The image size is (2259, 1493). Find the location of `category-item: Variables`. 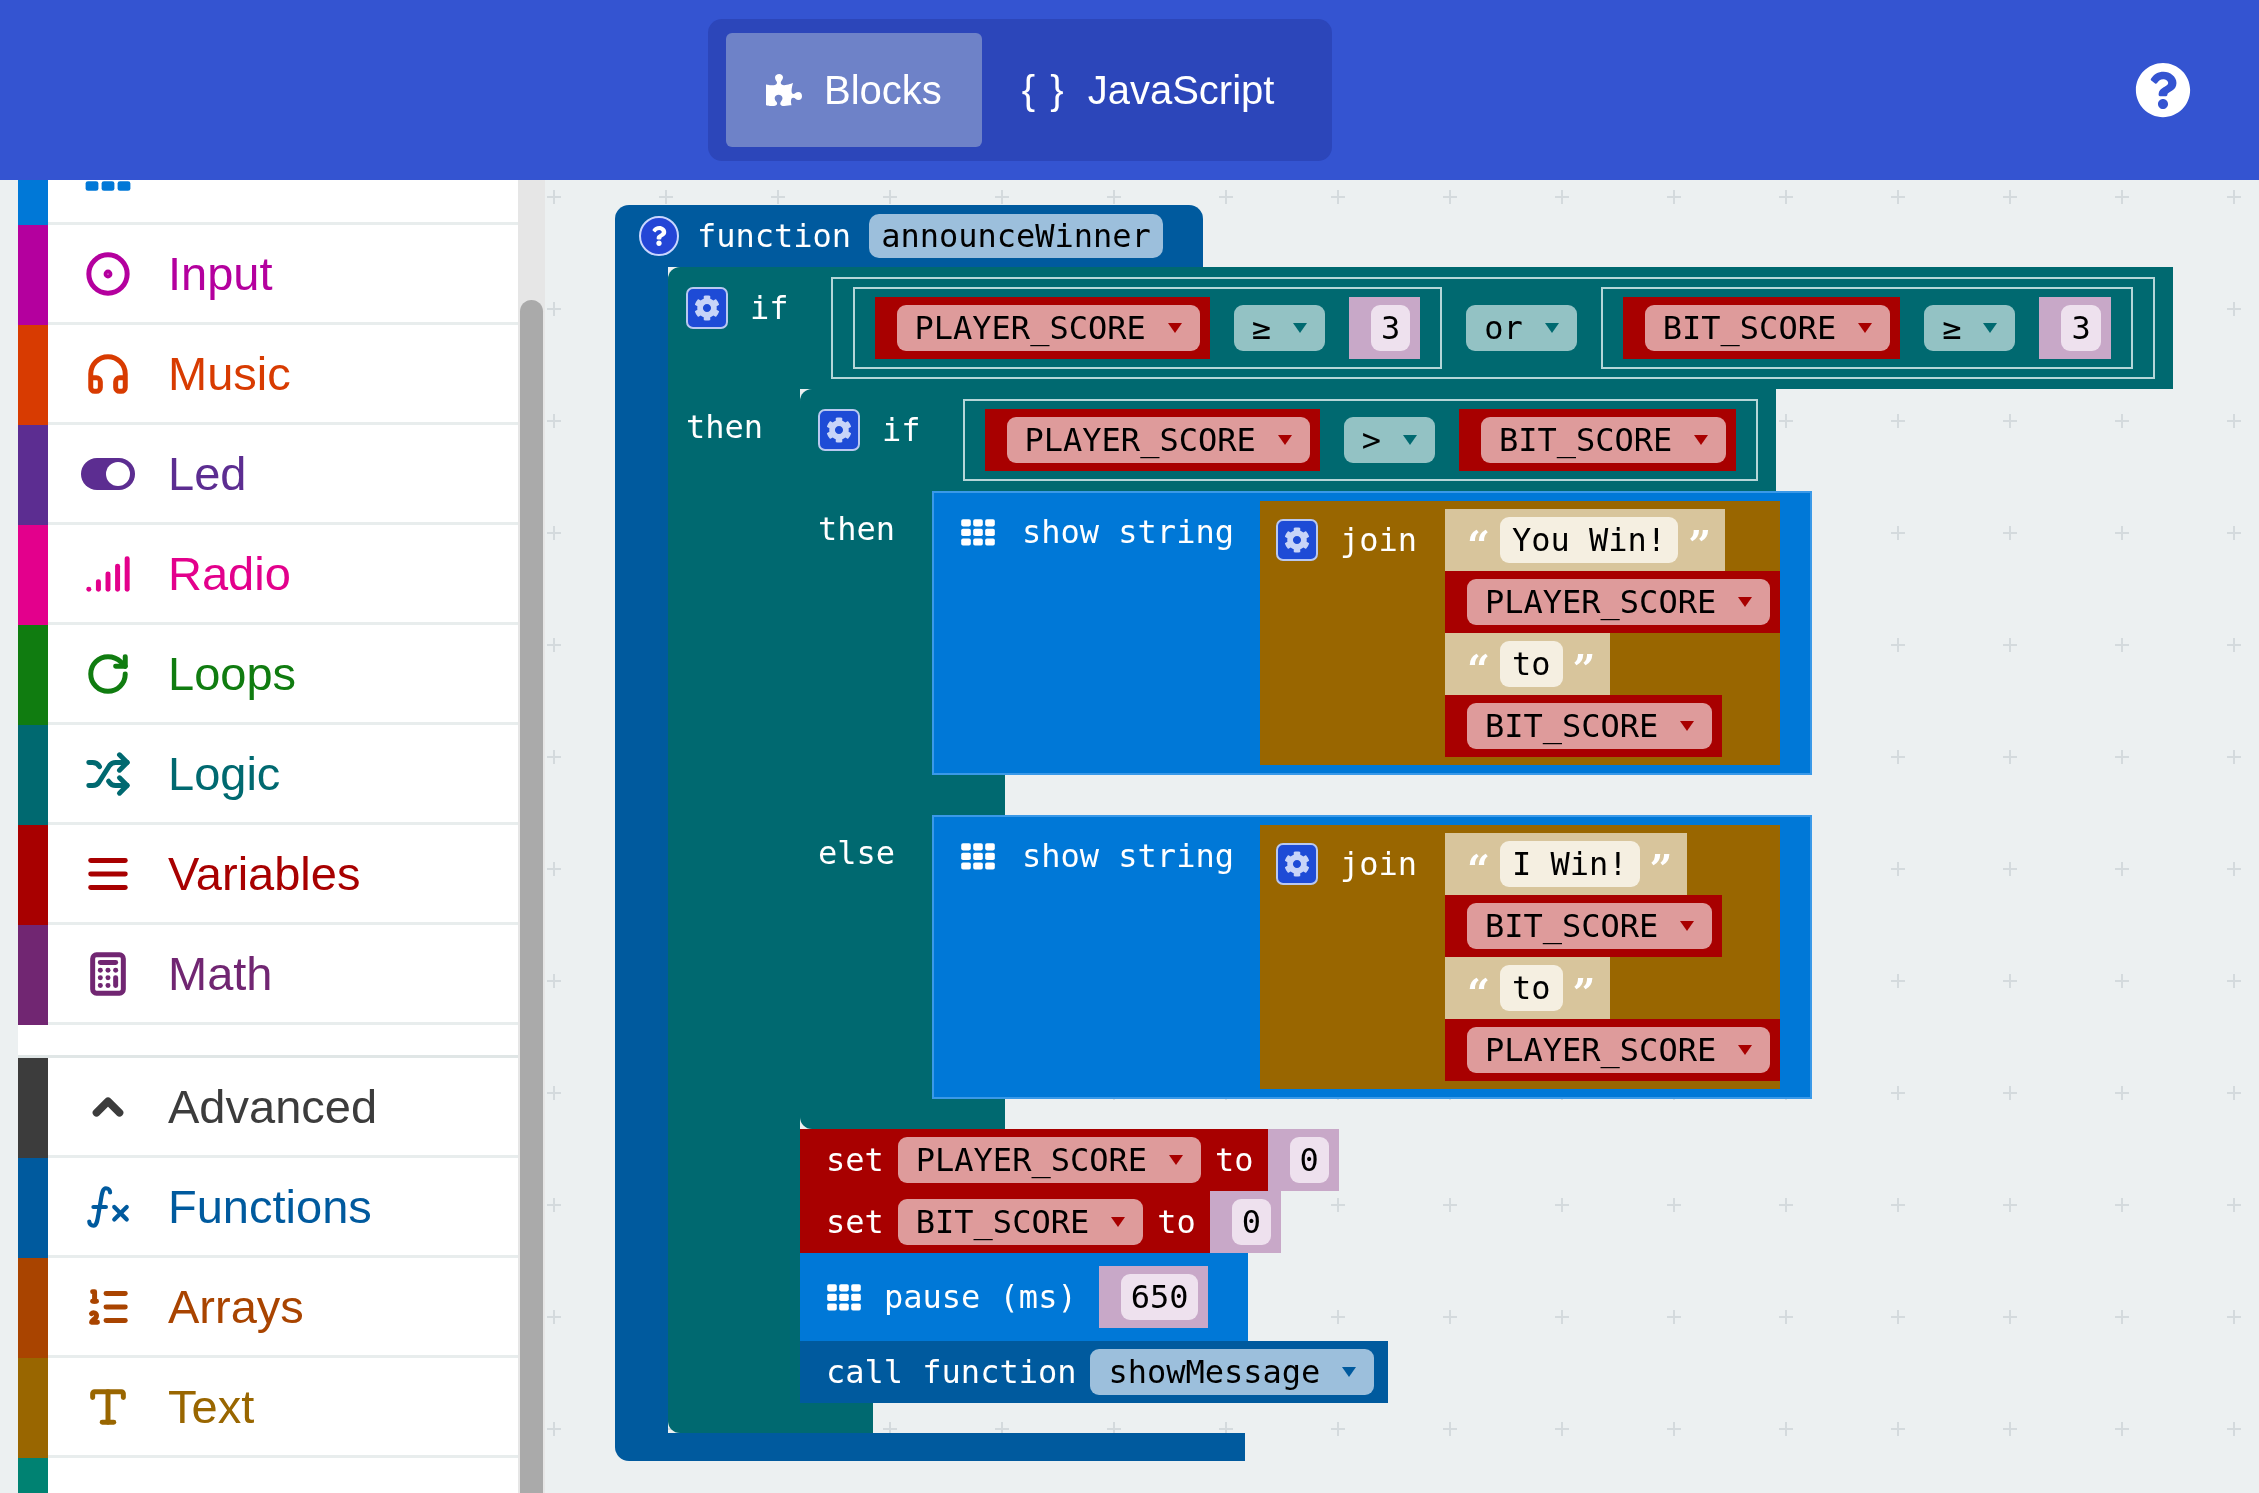

category-item: Variables is located at coordinates (268, 875).